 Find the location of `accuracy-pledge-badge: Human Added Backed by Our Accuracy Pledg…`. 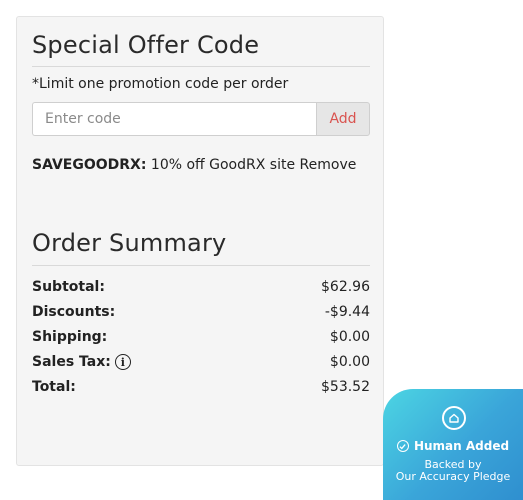

accuracy-pledge-badge: Human Added Backed by Our Accuracy Pledg… is located at coordinates (453, 444).